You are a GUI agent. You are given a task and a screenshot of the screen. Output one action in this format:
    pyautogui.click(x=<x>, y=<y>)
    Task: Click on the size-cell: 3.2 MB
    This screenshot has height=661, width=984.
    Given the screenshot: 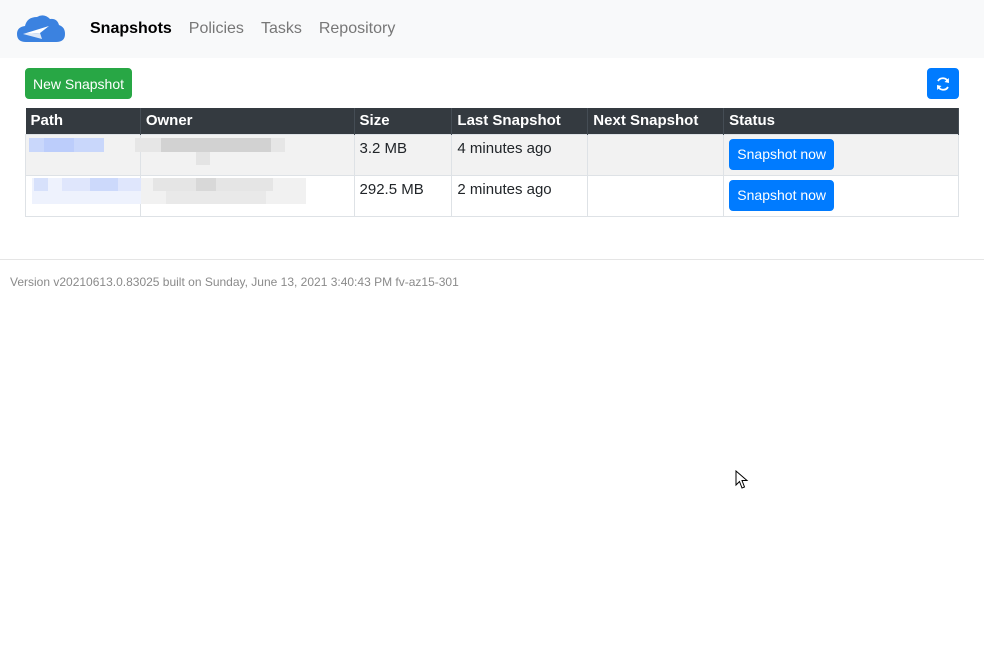 What is the action you would take?
    pyautogui.click(x=403, y=154)
    